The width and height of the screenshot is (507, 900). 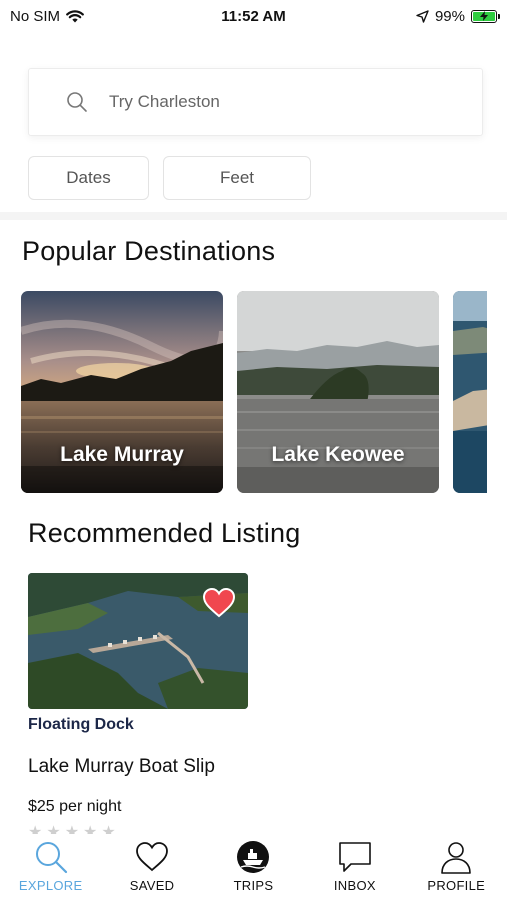 What do you see at coordinates (338, 392) in the screenshot?
I see `destination-card-lake-keowee: Lake Keowee` at bounding box center [338, 392].